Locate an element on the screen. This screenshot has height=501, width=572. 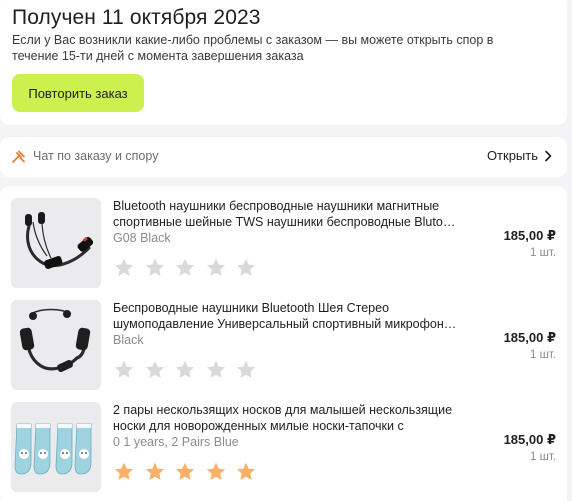
open-chat-link: Открыть is located at coordinates (519, 155).